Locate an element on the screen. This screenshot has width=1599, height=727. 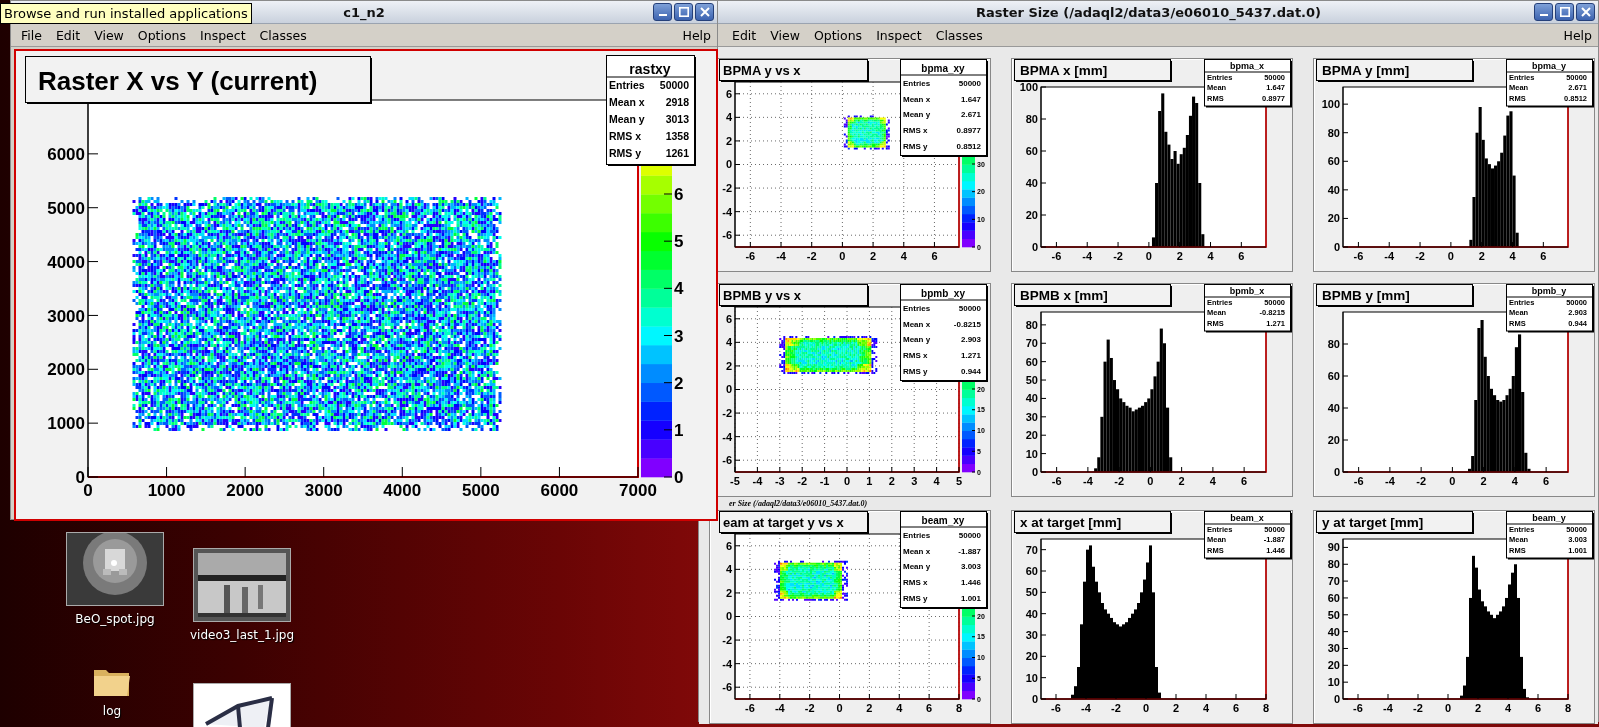
tick-label: 3 is located at coordinates (679, 336).